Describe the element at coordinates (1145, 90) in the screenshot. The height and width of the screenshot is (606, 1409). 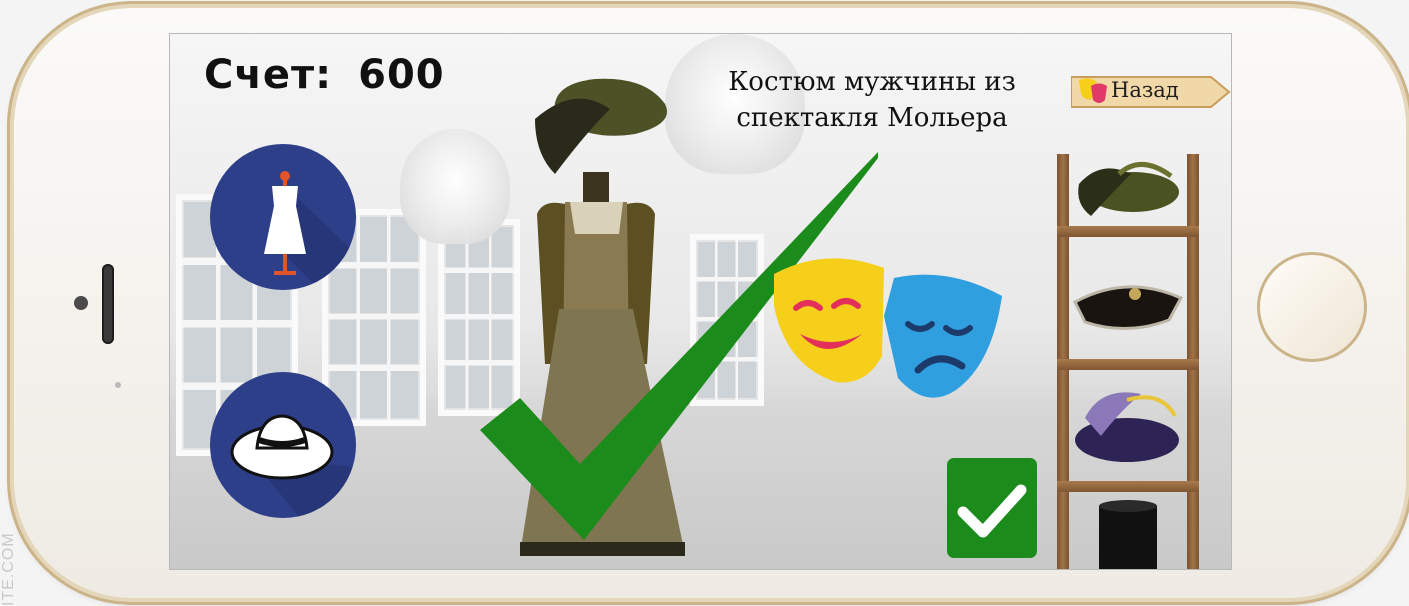
I see `back-label: Назад` at that location.